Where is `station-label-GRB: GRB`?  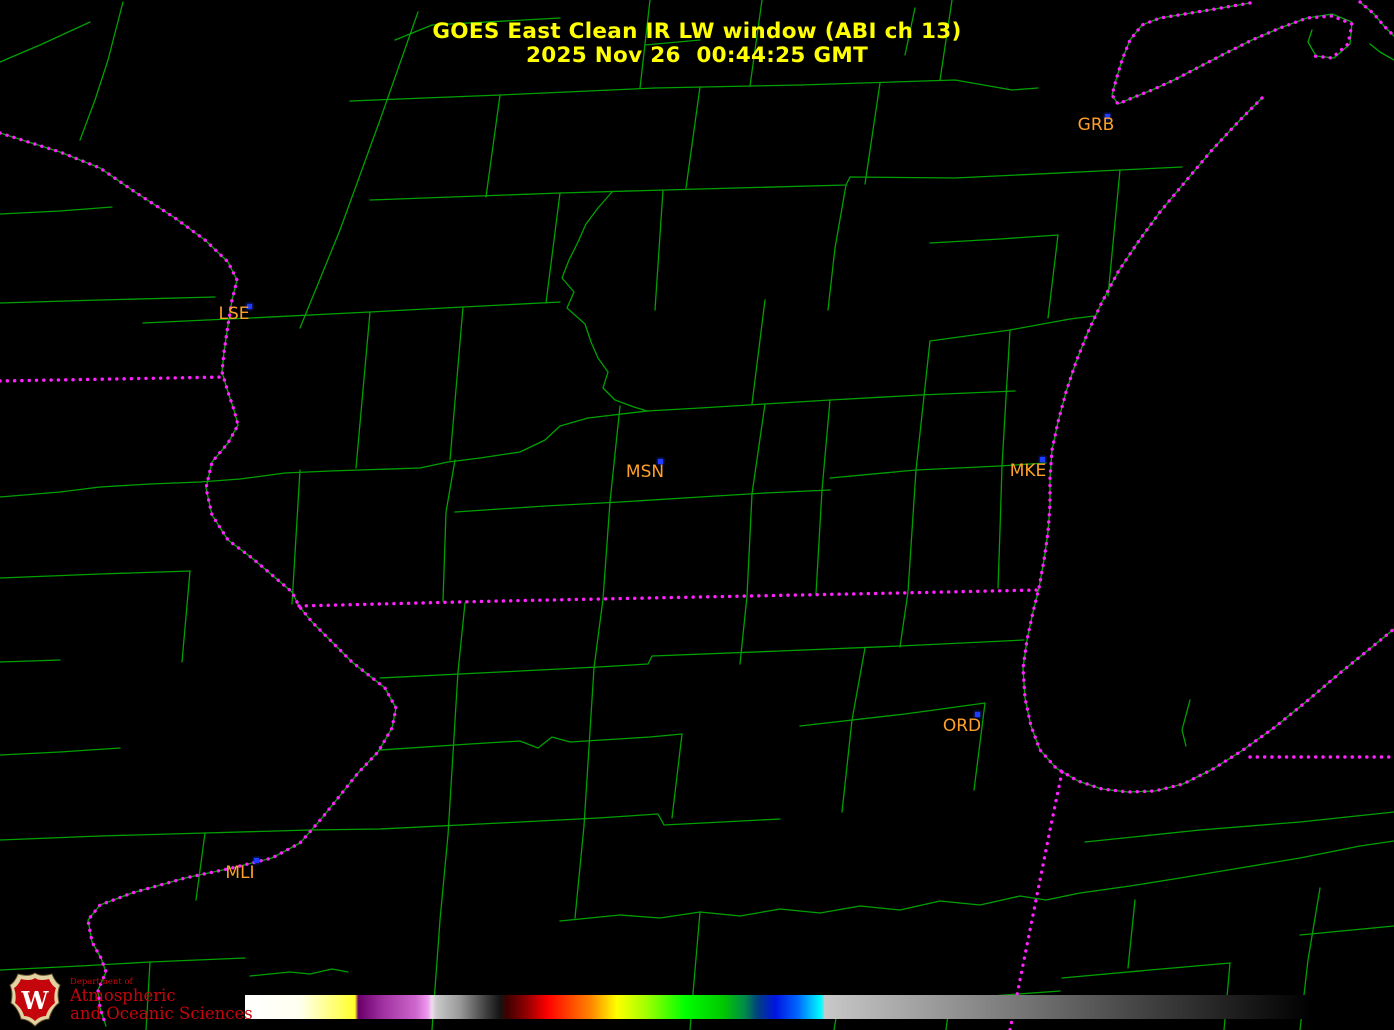
station-label-GRB: GRB is located at coordinates (1096, 125).